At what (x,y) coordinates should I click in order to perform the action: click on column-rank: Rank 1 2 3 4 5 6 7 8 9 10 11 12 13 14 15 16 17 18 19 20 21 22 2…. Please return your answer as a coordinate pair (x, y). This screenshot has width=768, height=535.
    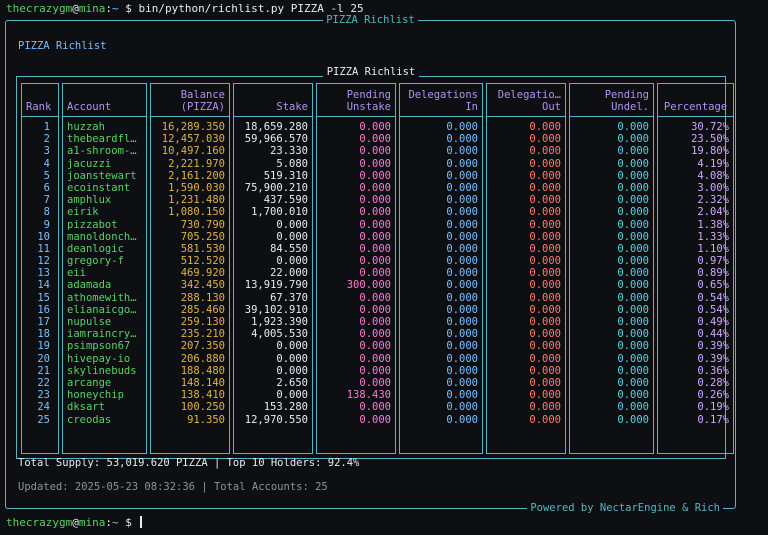
    Looking at the image, I should click on (40, 268).